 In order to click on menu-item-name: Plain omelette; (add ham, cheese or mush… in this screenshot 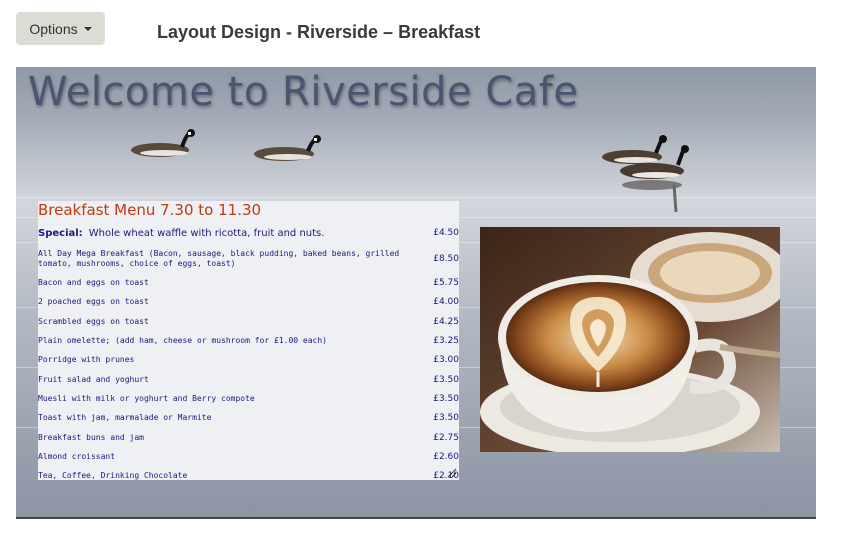, I will do `click(182, 340)`.